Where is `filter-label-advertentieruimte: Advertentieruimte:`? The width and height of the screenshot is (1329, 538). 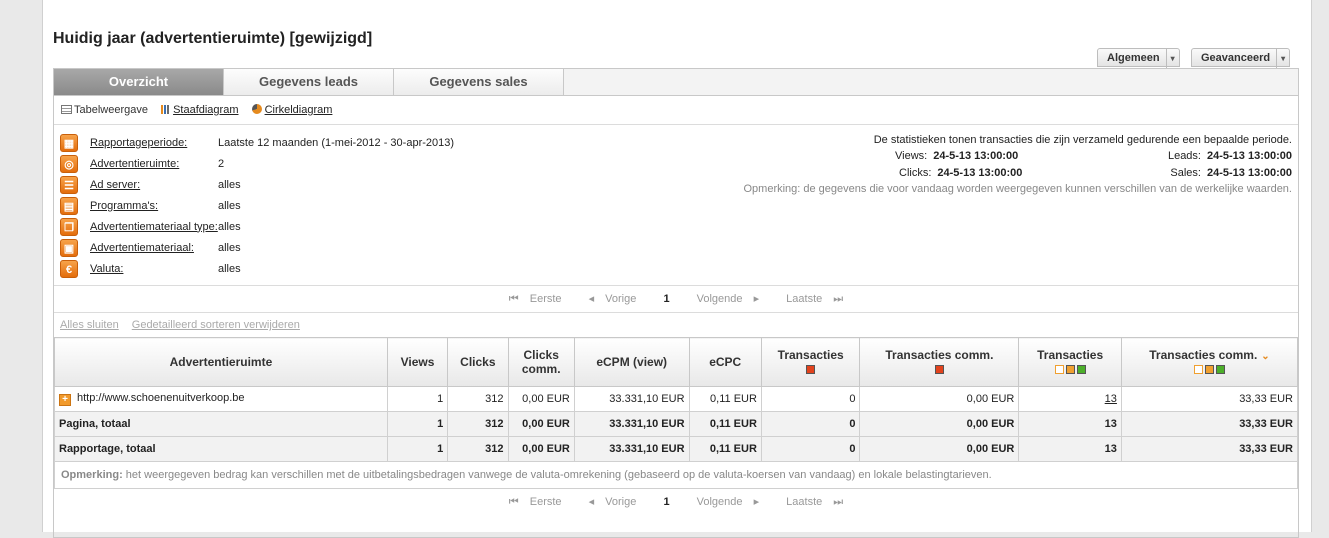 filter-label-advertentieruimte: Advertentieruimte: is located at coordinates (154, 164).